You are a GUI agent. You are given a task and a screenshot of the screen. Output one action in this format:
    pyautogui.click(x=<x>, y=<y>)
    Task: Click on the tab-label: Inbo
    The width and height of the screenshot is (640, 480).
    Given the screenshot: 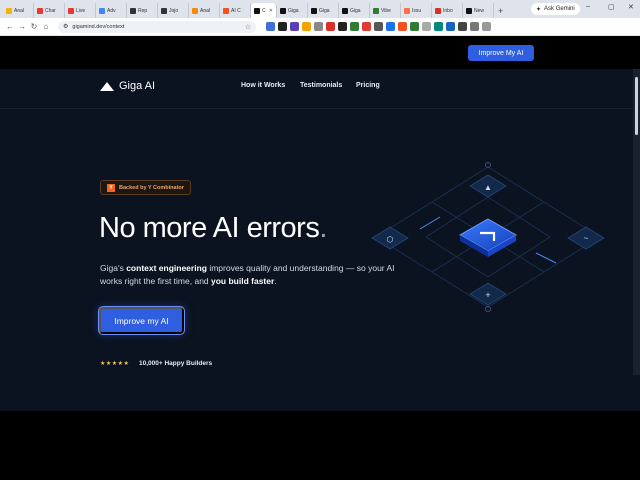 What is the action you would take?
    pyautogui.click(x=448, y=10)
    